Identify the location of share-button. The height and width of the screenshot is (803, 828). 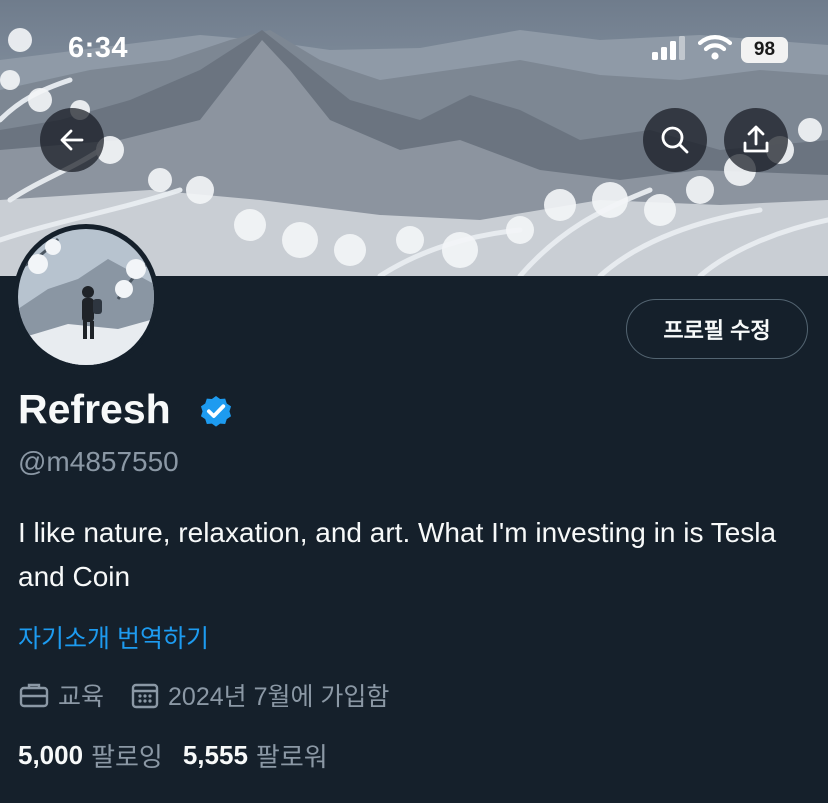
(756, 140).